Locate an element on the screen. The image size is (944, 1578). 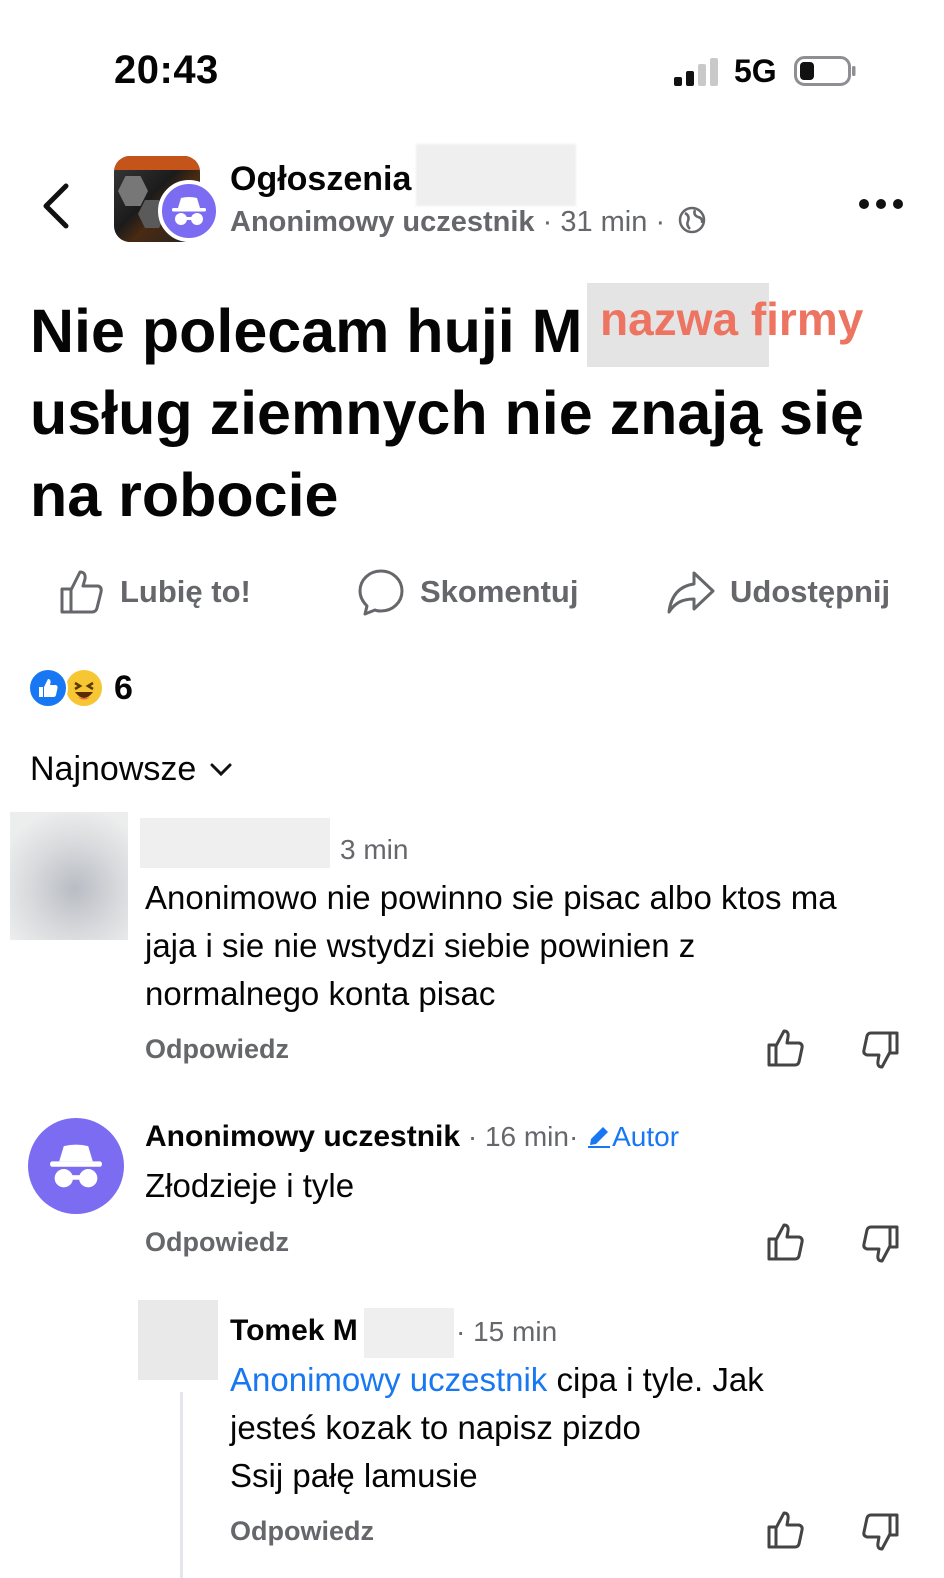
status-time: 20:43 is located at coordinates (166, 70).